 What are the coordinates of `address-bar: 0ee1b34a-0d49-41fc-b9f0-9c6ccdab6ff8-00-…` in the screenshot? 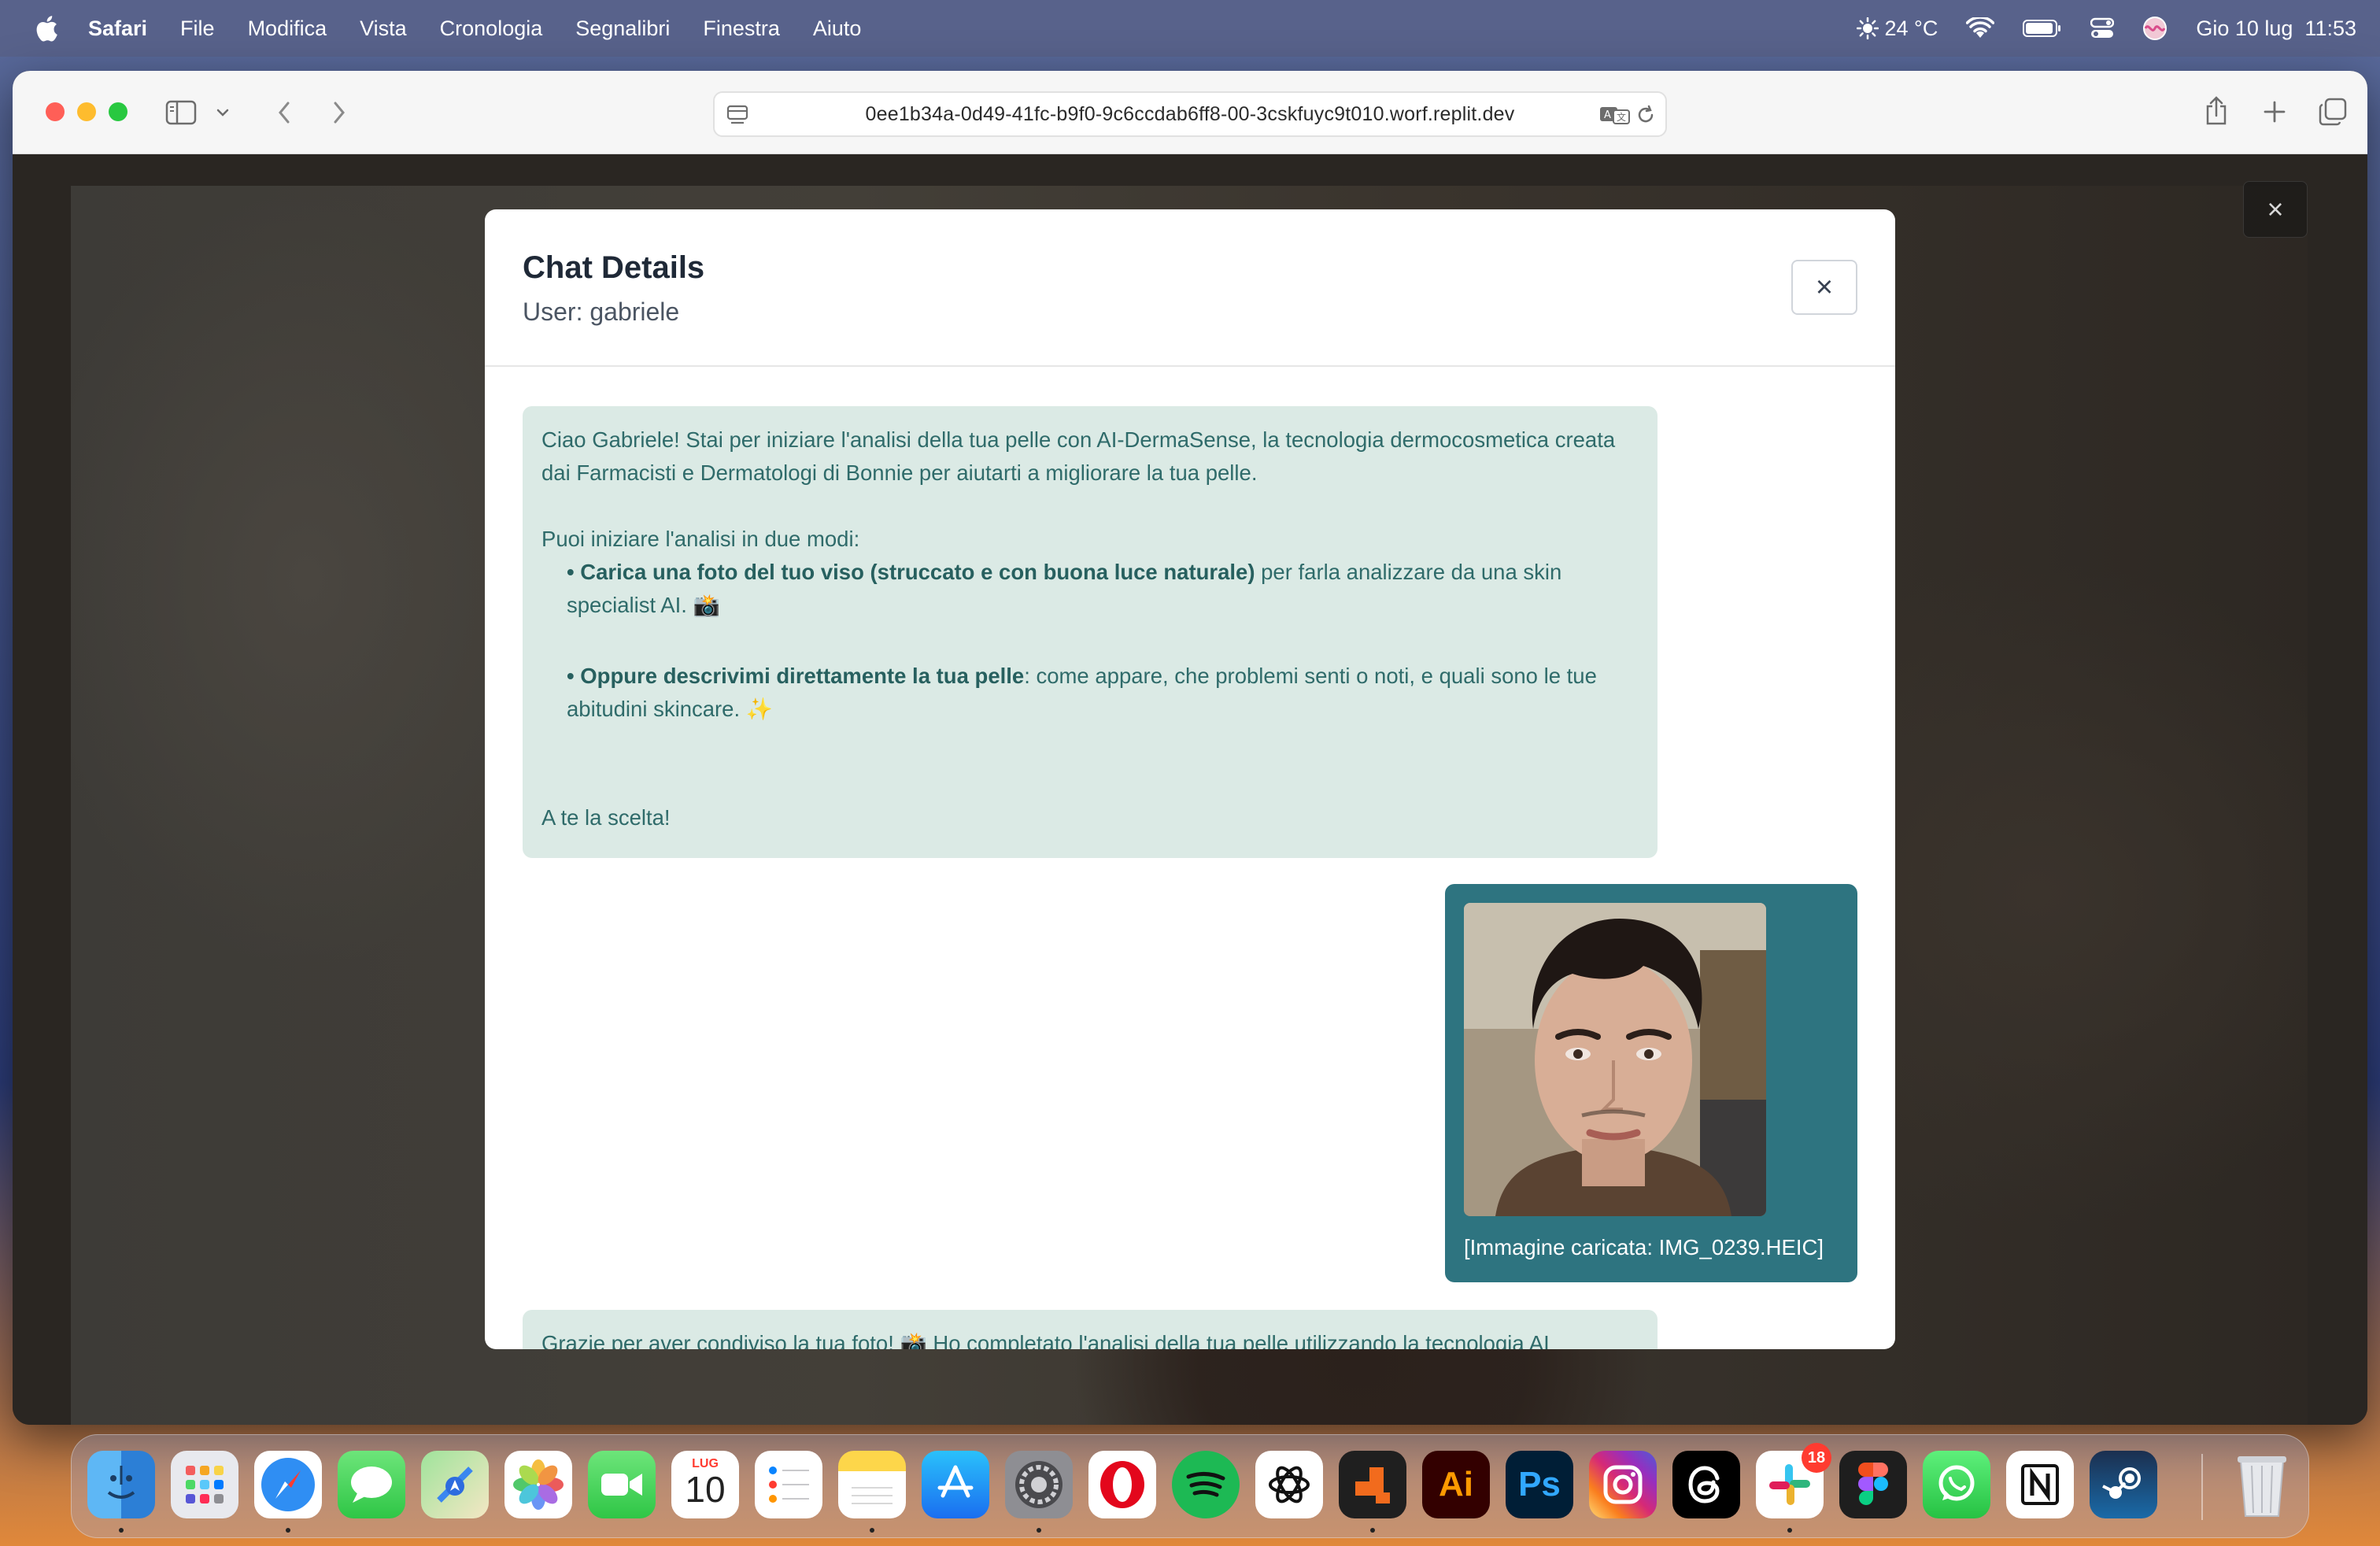 It's located at (1190, 114).